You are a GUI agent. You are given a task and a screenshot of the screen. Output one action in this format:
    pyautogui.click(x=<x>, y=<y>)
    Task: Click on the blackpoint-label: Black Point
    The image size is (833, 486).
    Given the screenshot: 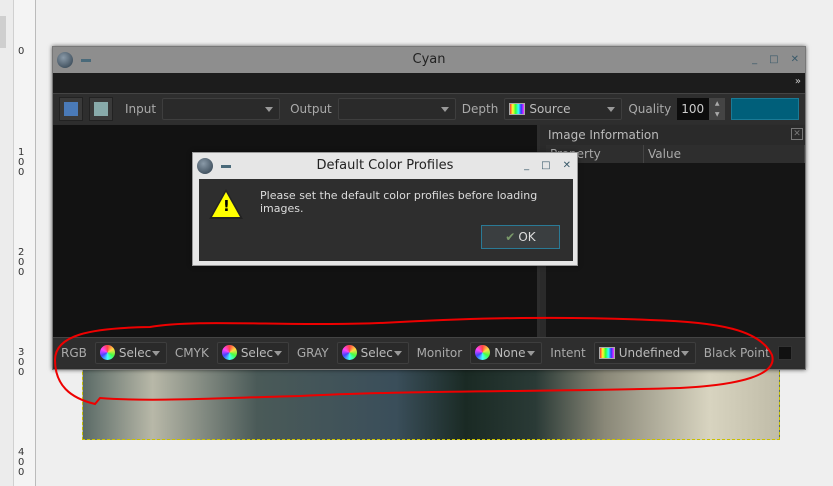 What is the action you would take?
    pyautogui.click(x=736, y=352)
    